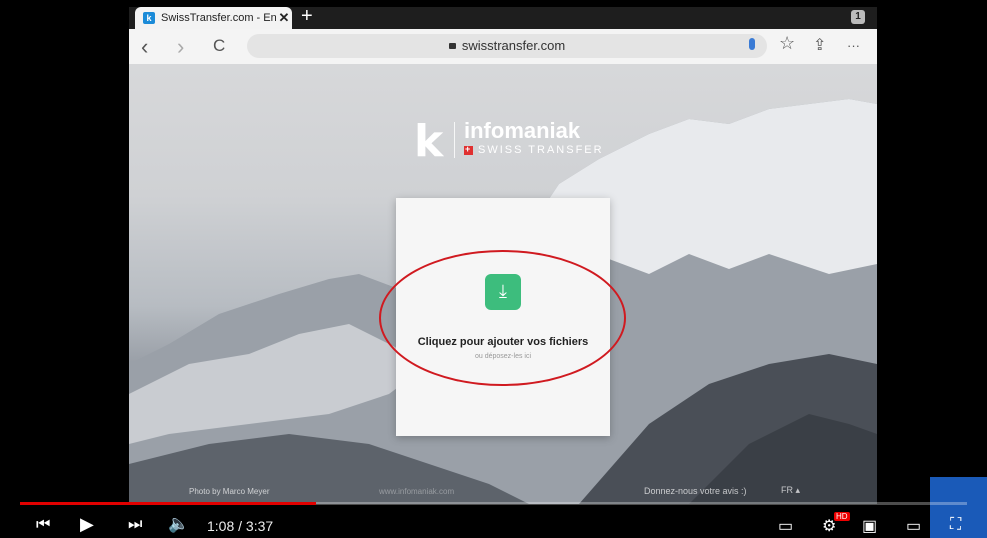 This screenshot has width=987, height=538. Describe the element at coordinates (454, 140) in the screenshot. I see `brand-divider` at that location.